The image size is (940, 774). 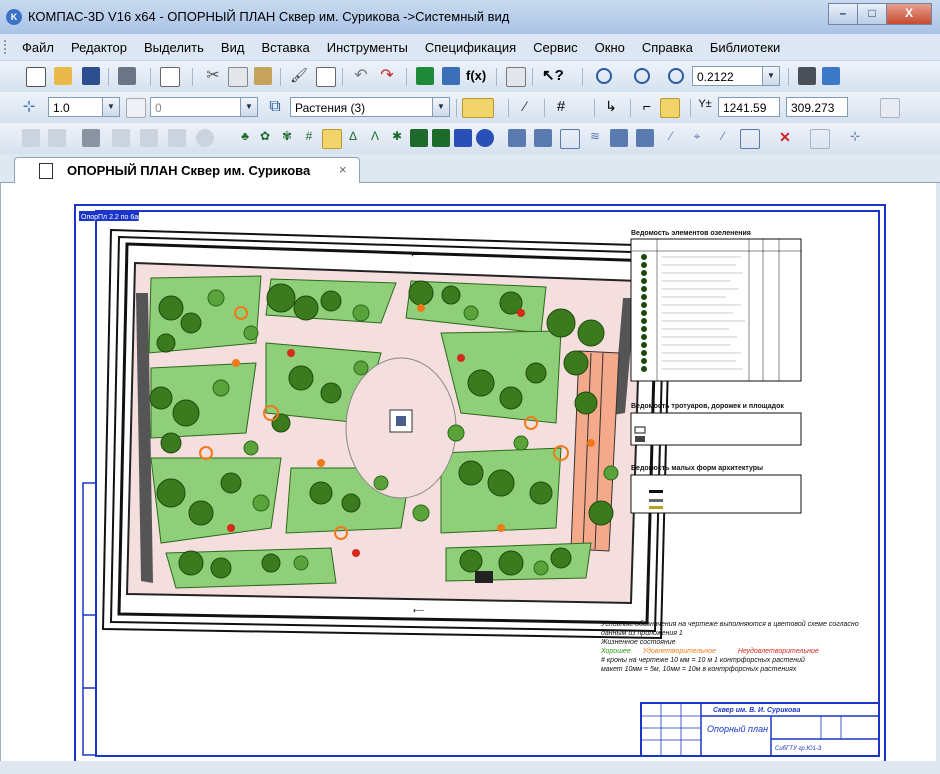 I want to click on layer-combo: Растения (3) ▼, so click(x=370, y=107).